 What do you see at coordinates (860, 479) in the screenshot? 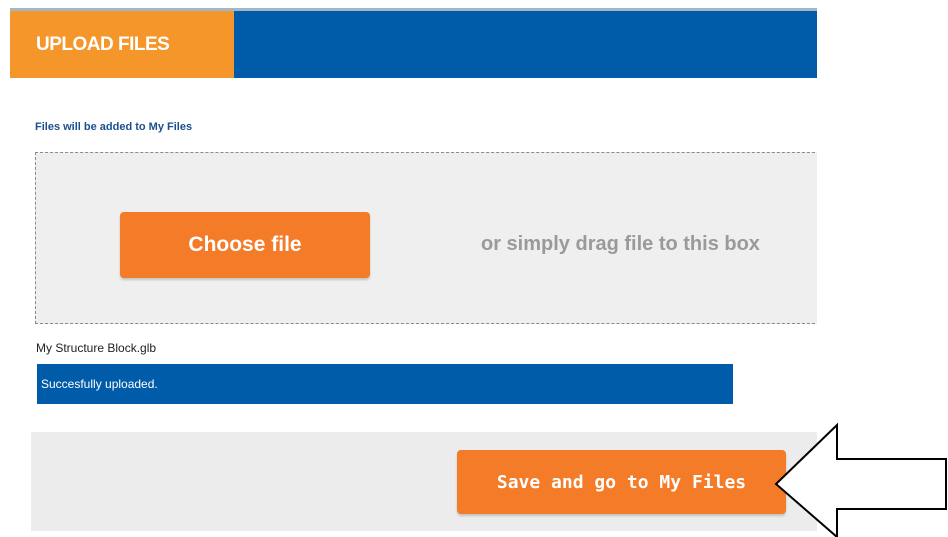
I see `arrow-left-icon` at bounding box center [860, 479].